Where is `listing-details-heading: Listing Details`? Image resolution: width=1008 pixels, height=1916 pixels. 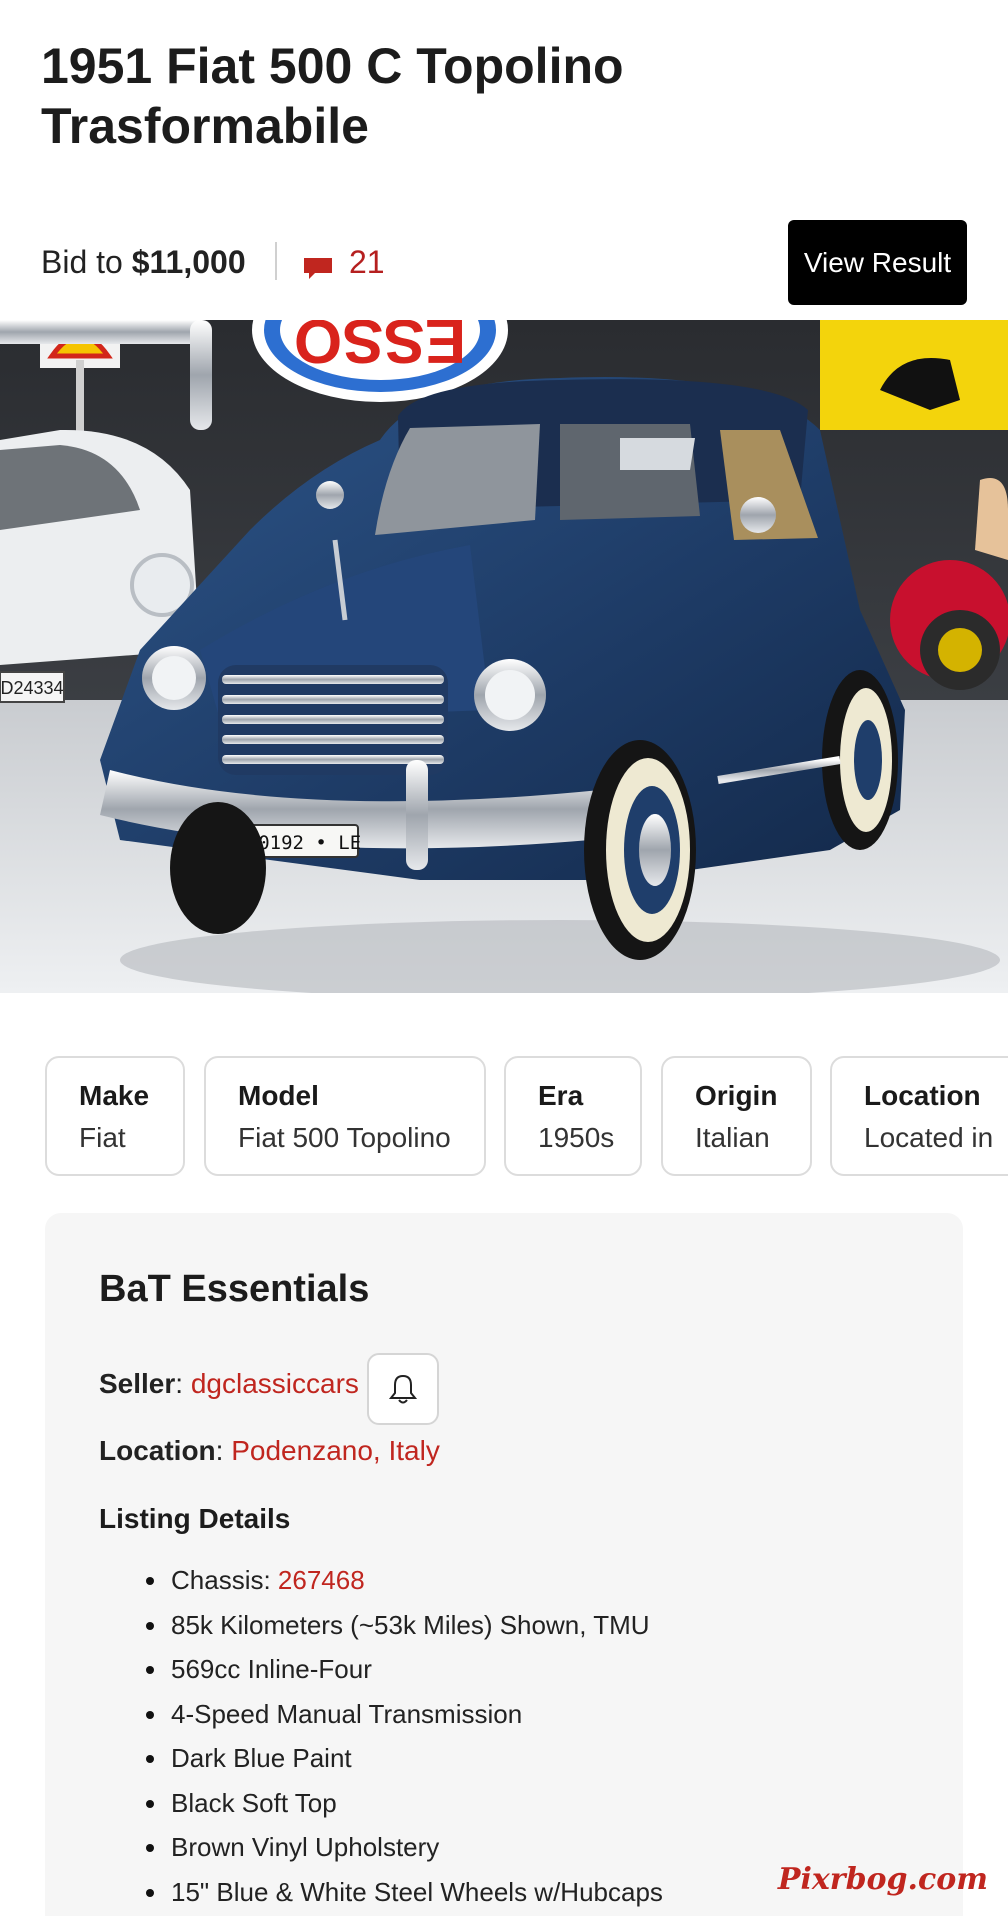 listing-details-heading: Listing Details is located at coordinates (195, 1518).